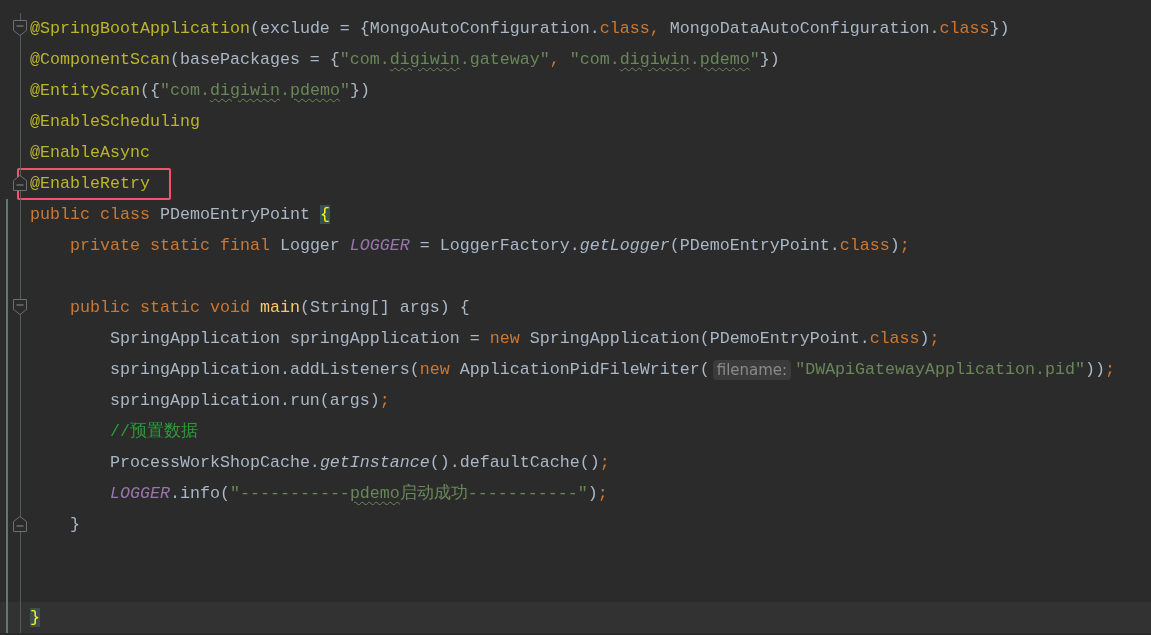 This screenshot has width=1151, height=635. I want to click on parameter-hint: filename:, so click(752, 369).